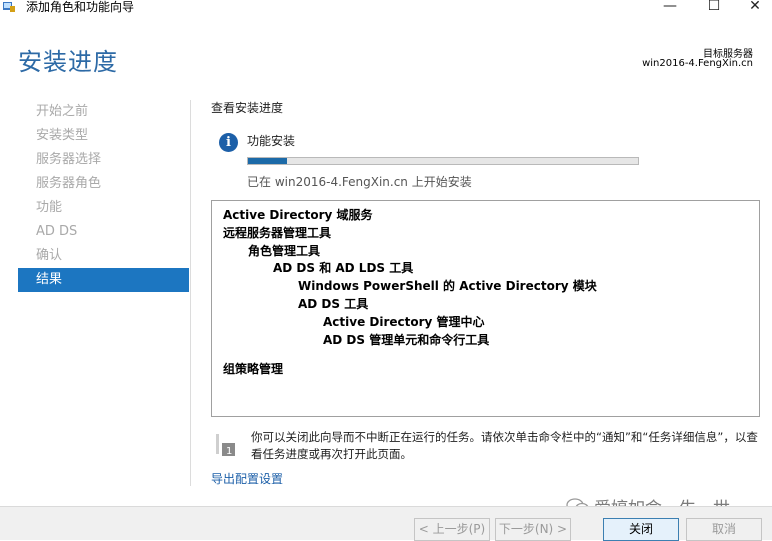 Image resolution: width=772 pixels, height=541 pixels. I want to click on page-title: 安装进度, so click(68, 62).